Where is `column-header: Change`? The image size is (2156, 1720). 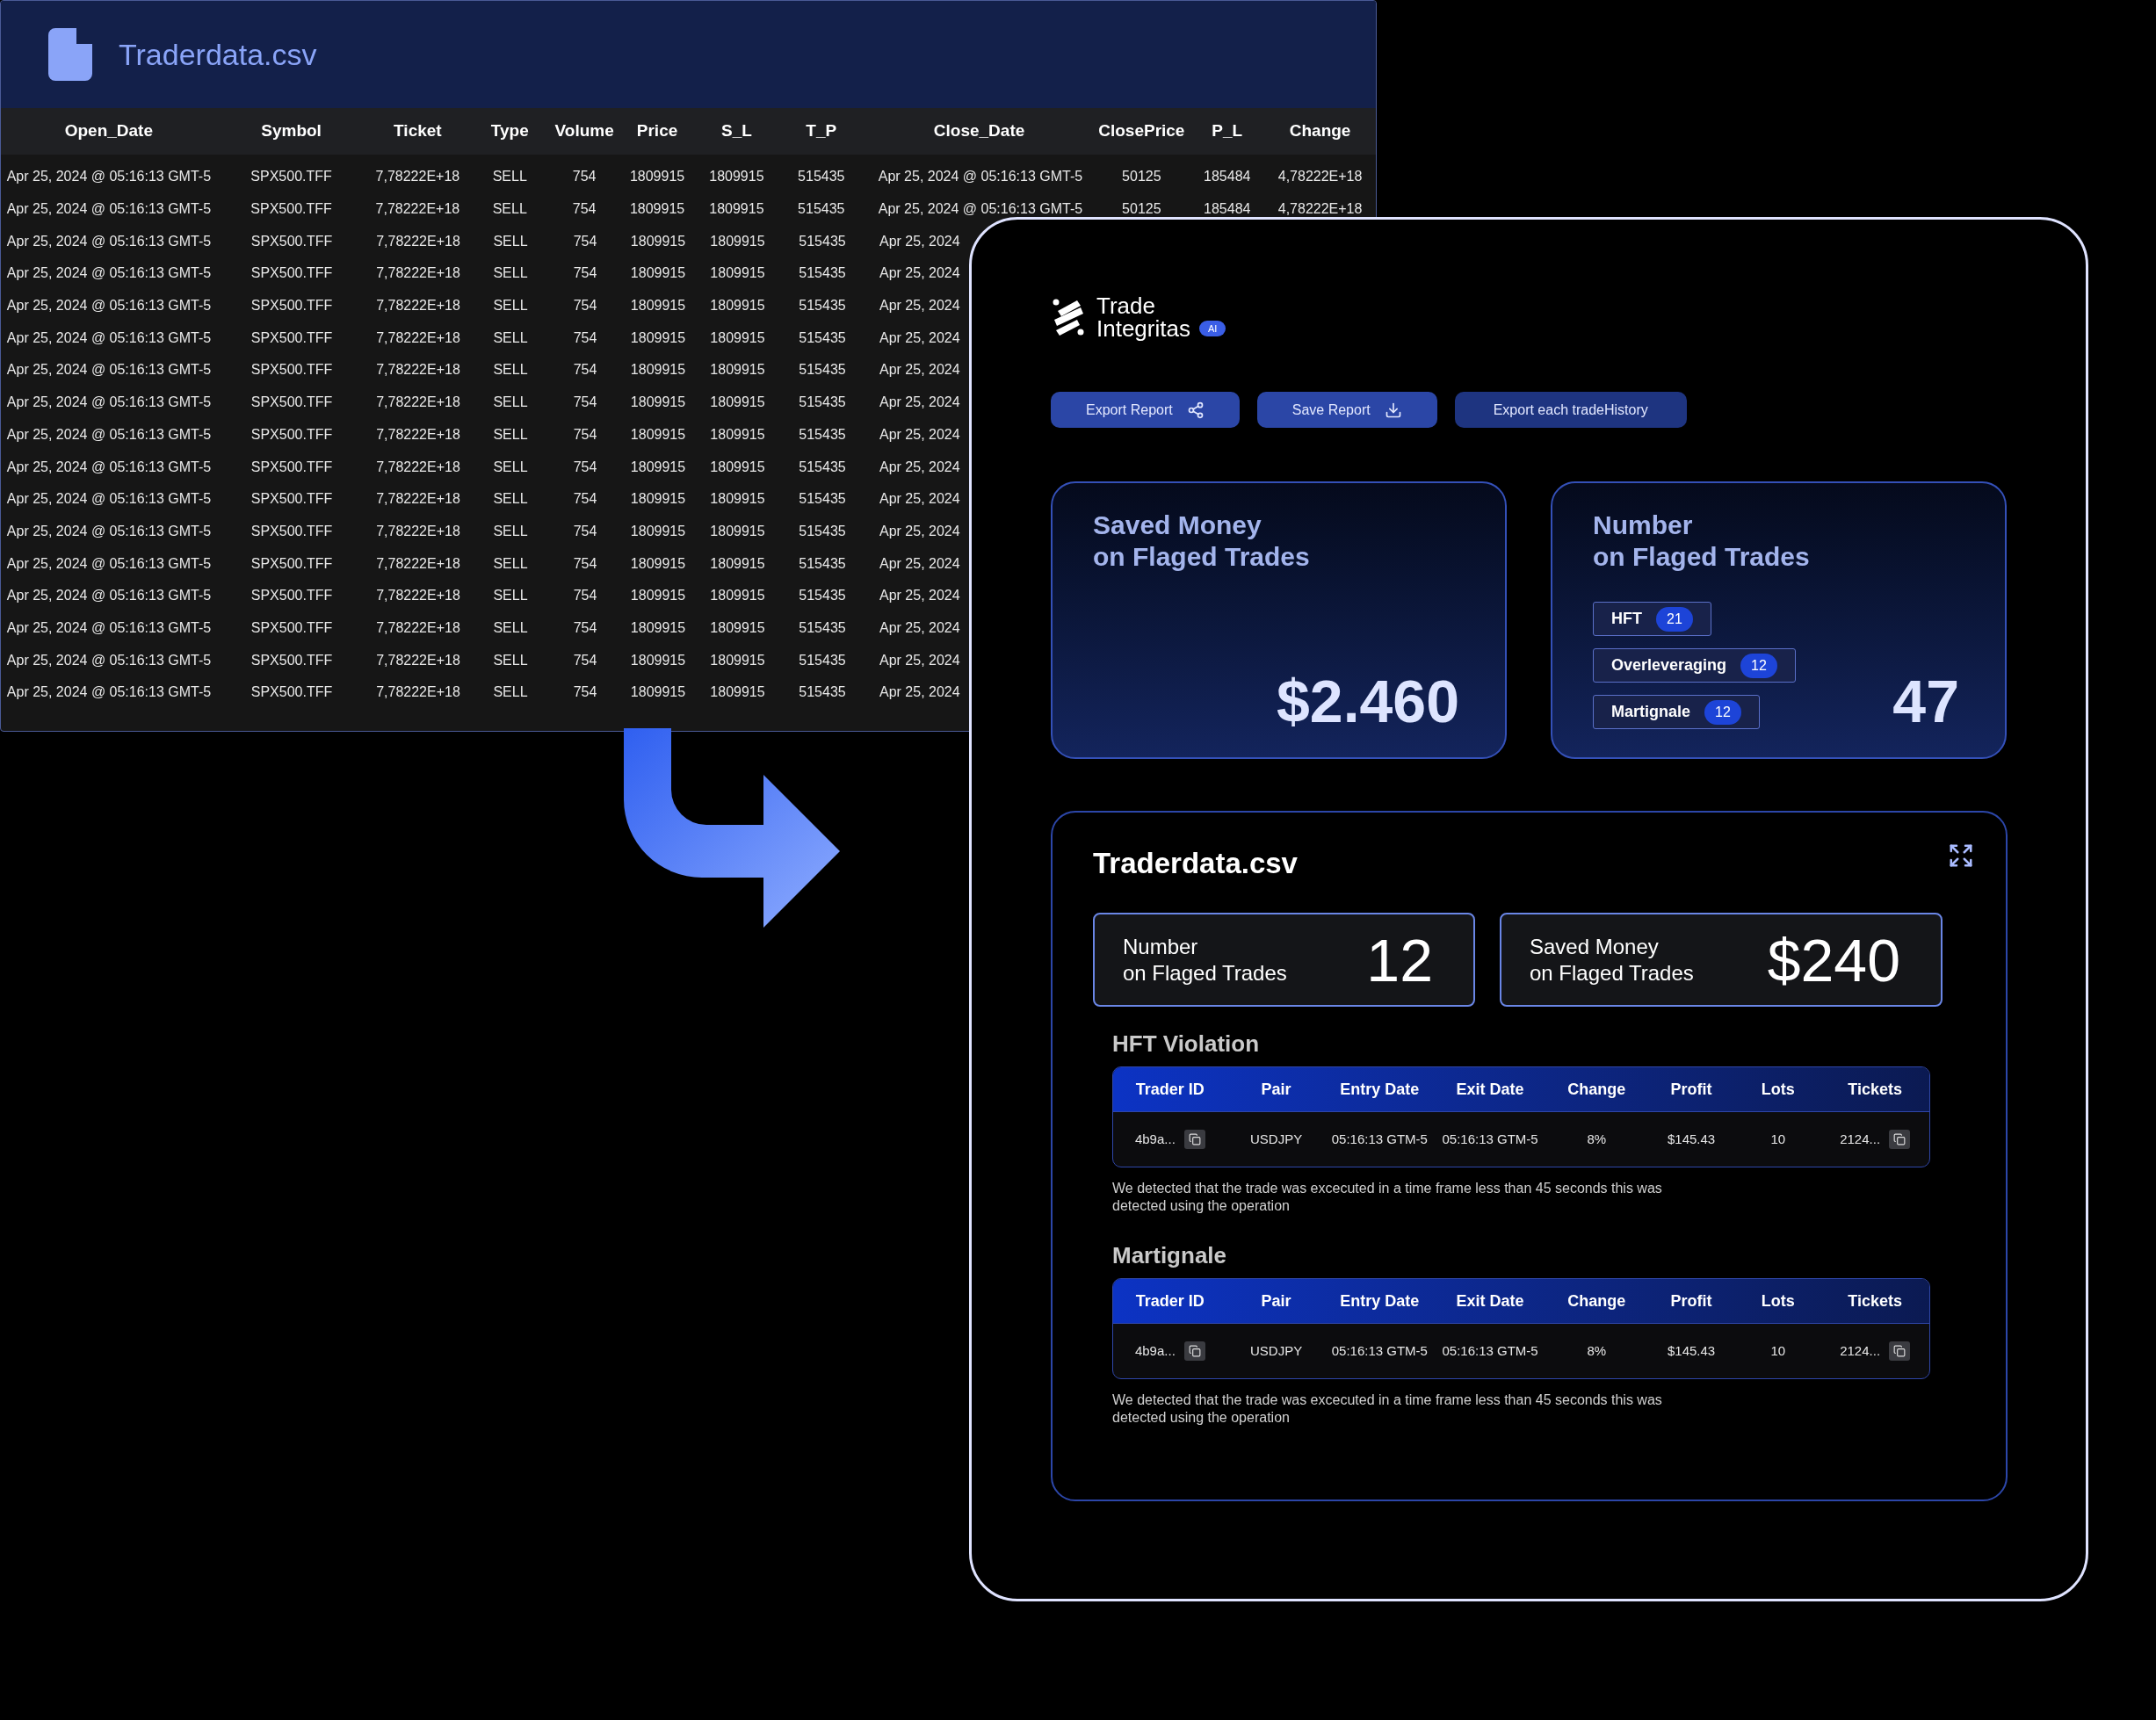 column-header: Change is located at coordinates (1320, 131).